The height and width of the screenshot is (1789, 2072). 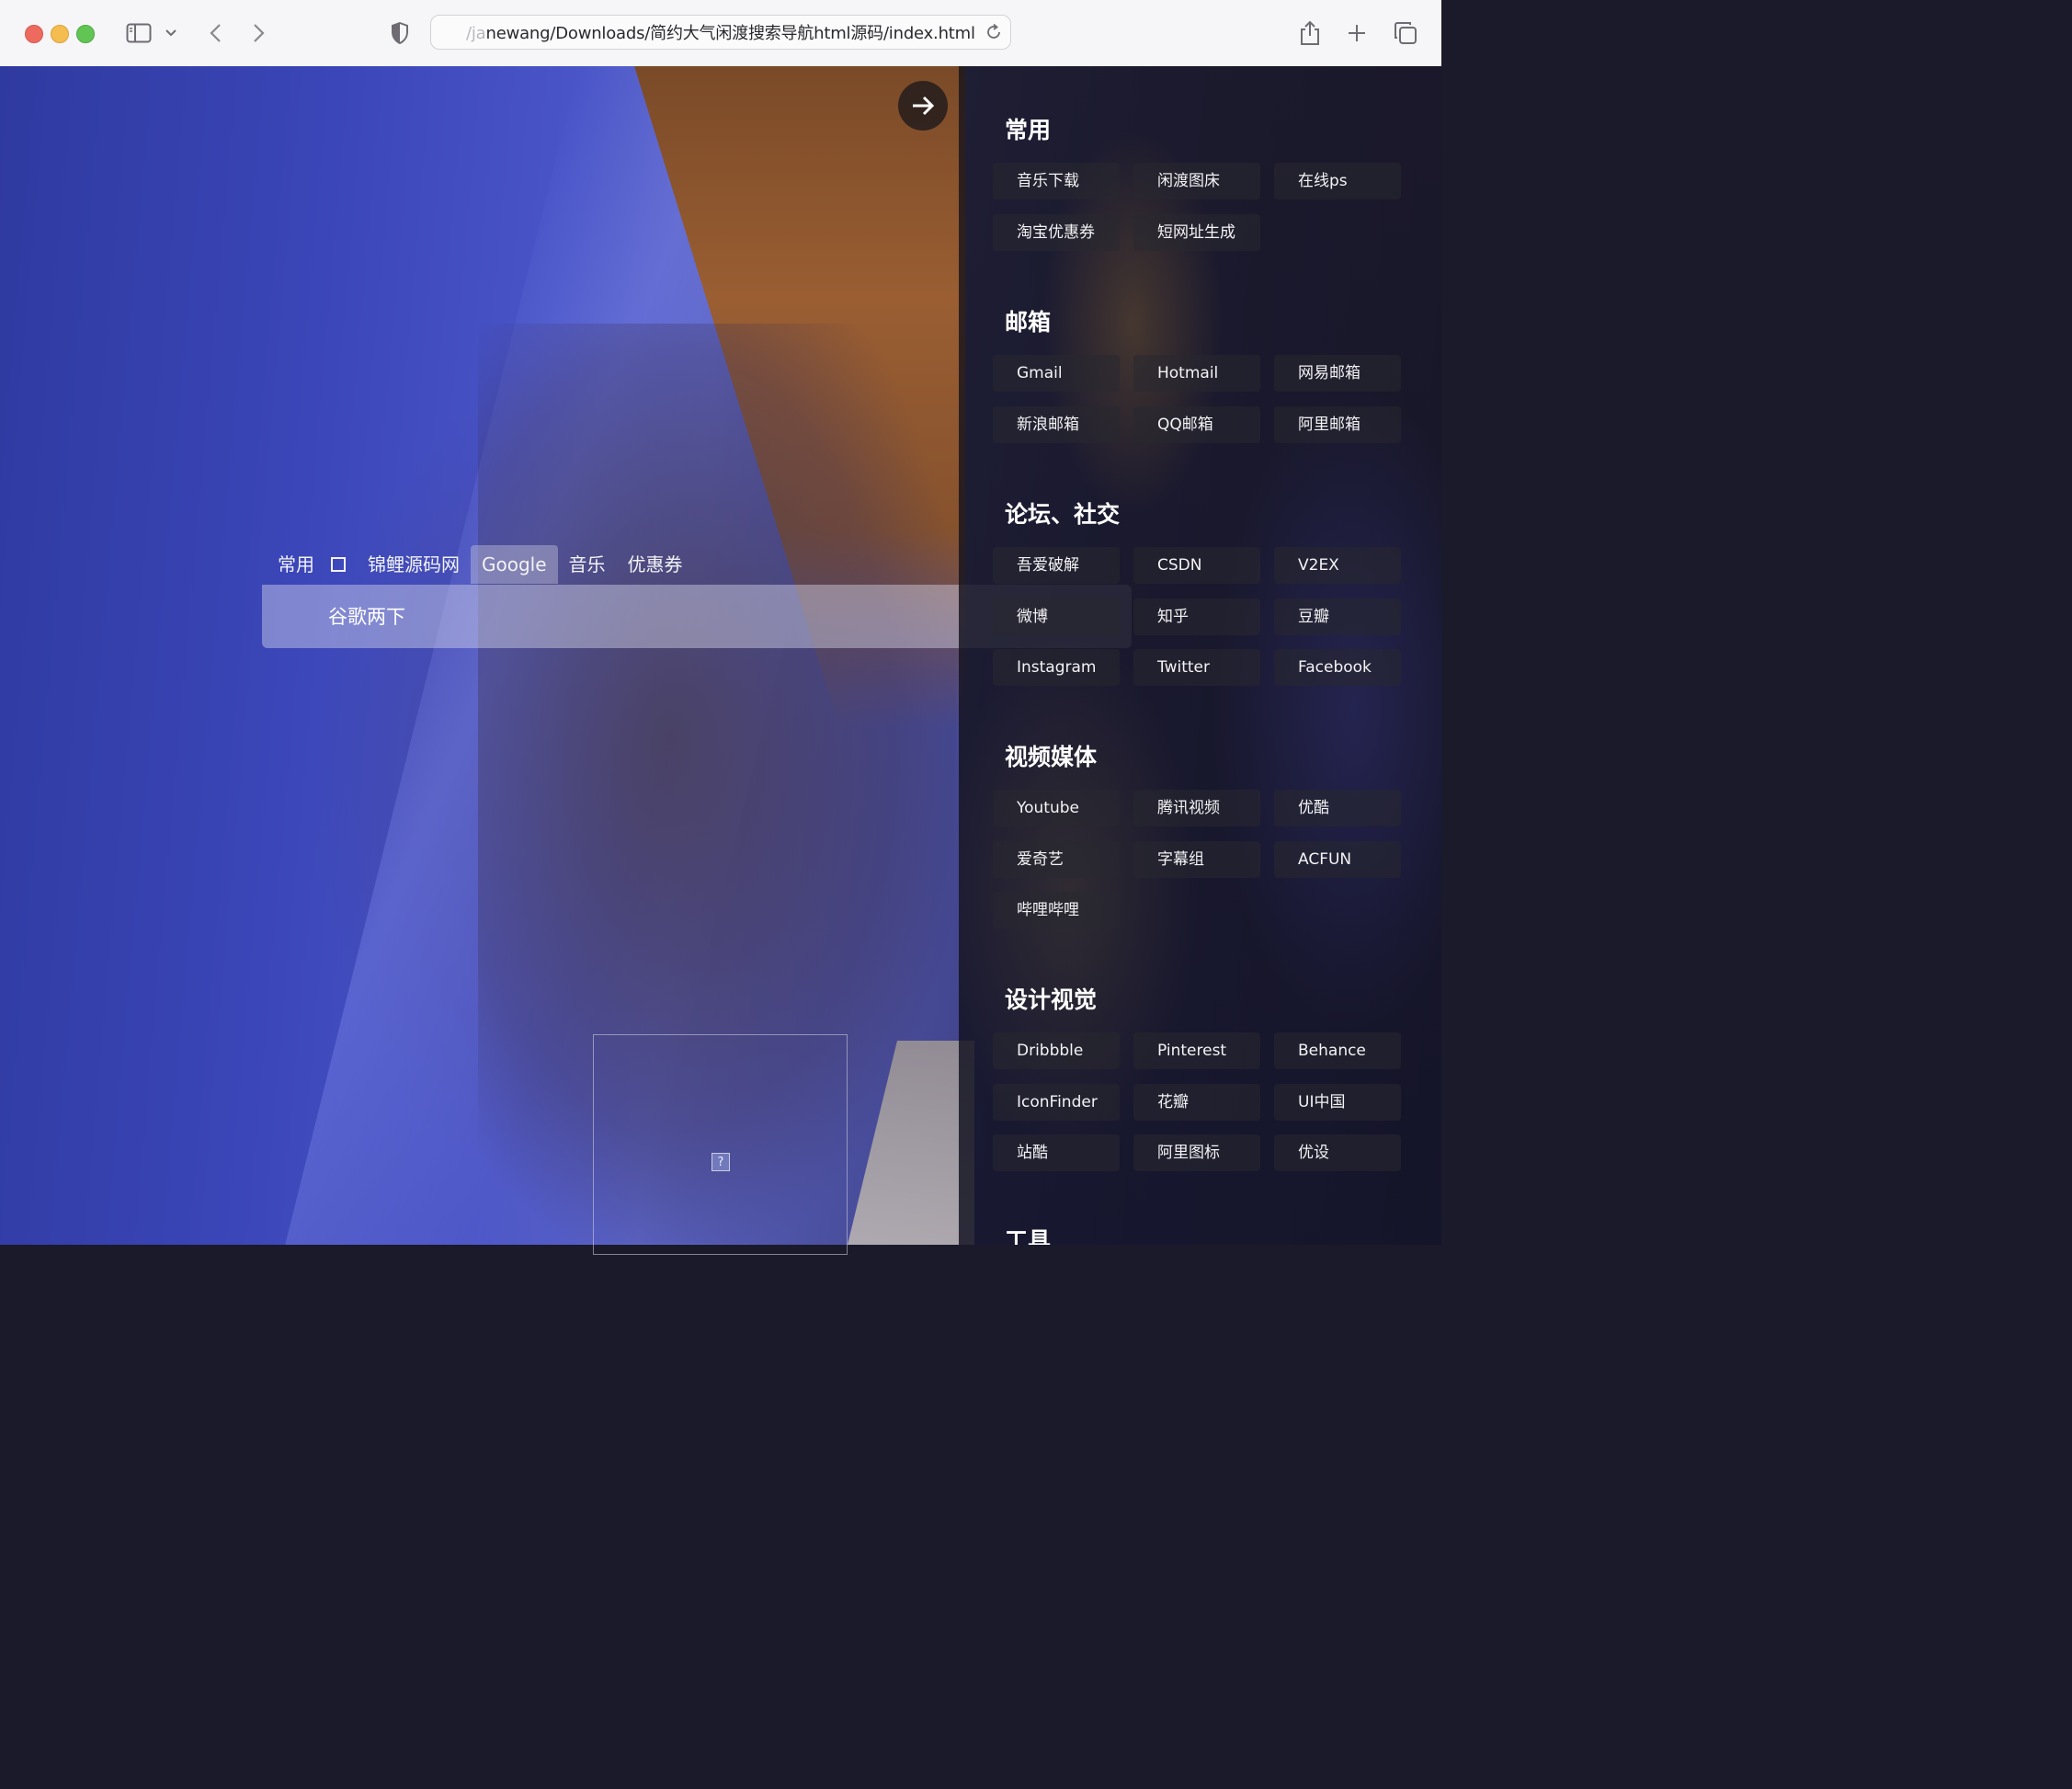 I want to click on nav-link: Instagram, so click(x=1056, y=667).